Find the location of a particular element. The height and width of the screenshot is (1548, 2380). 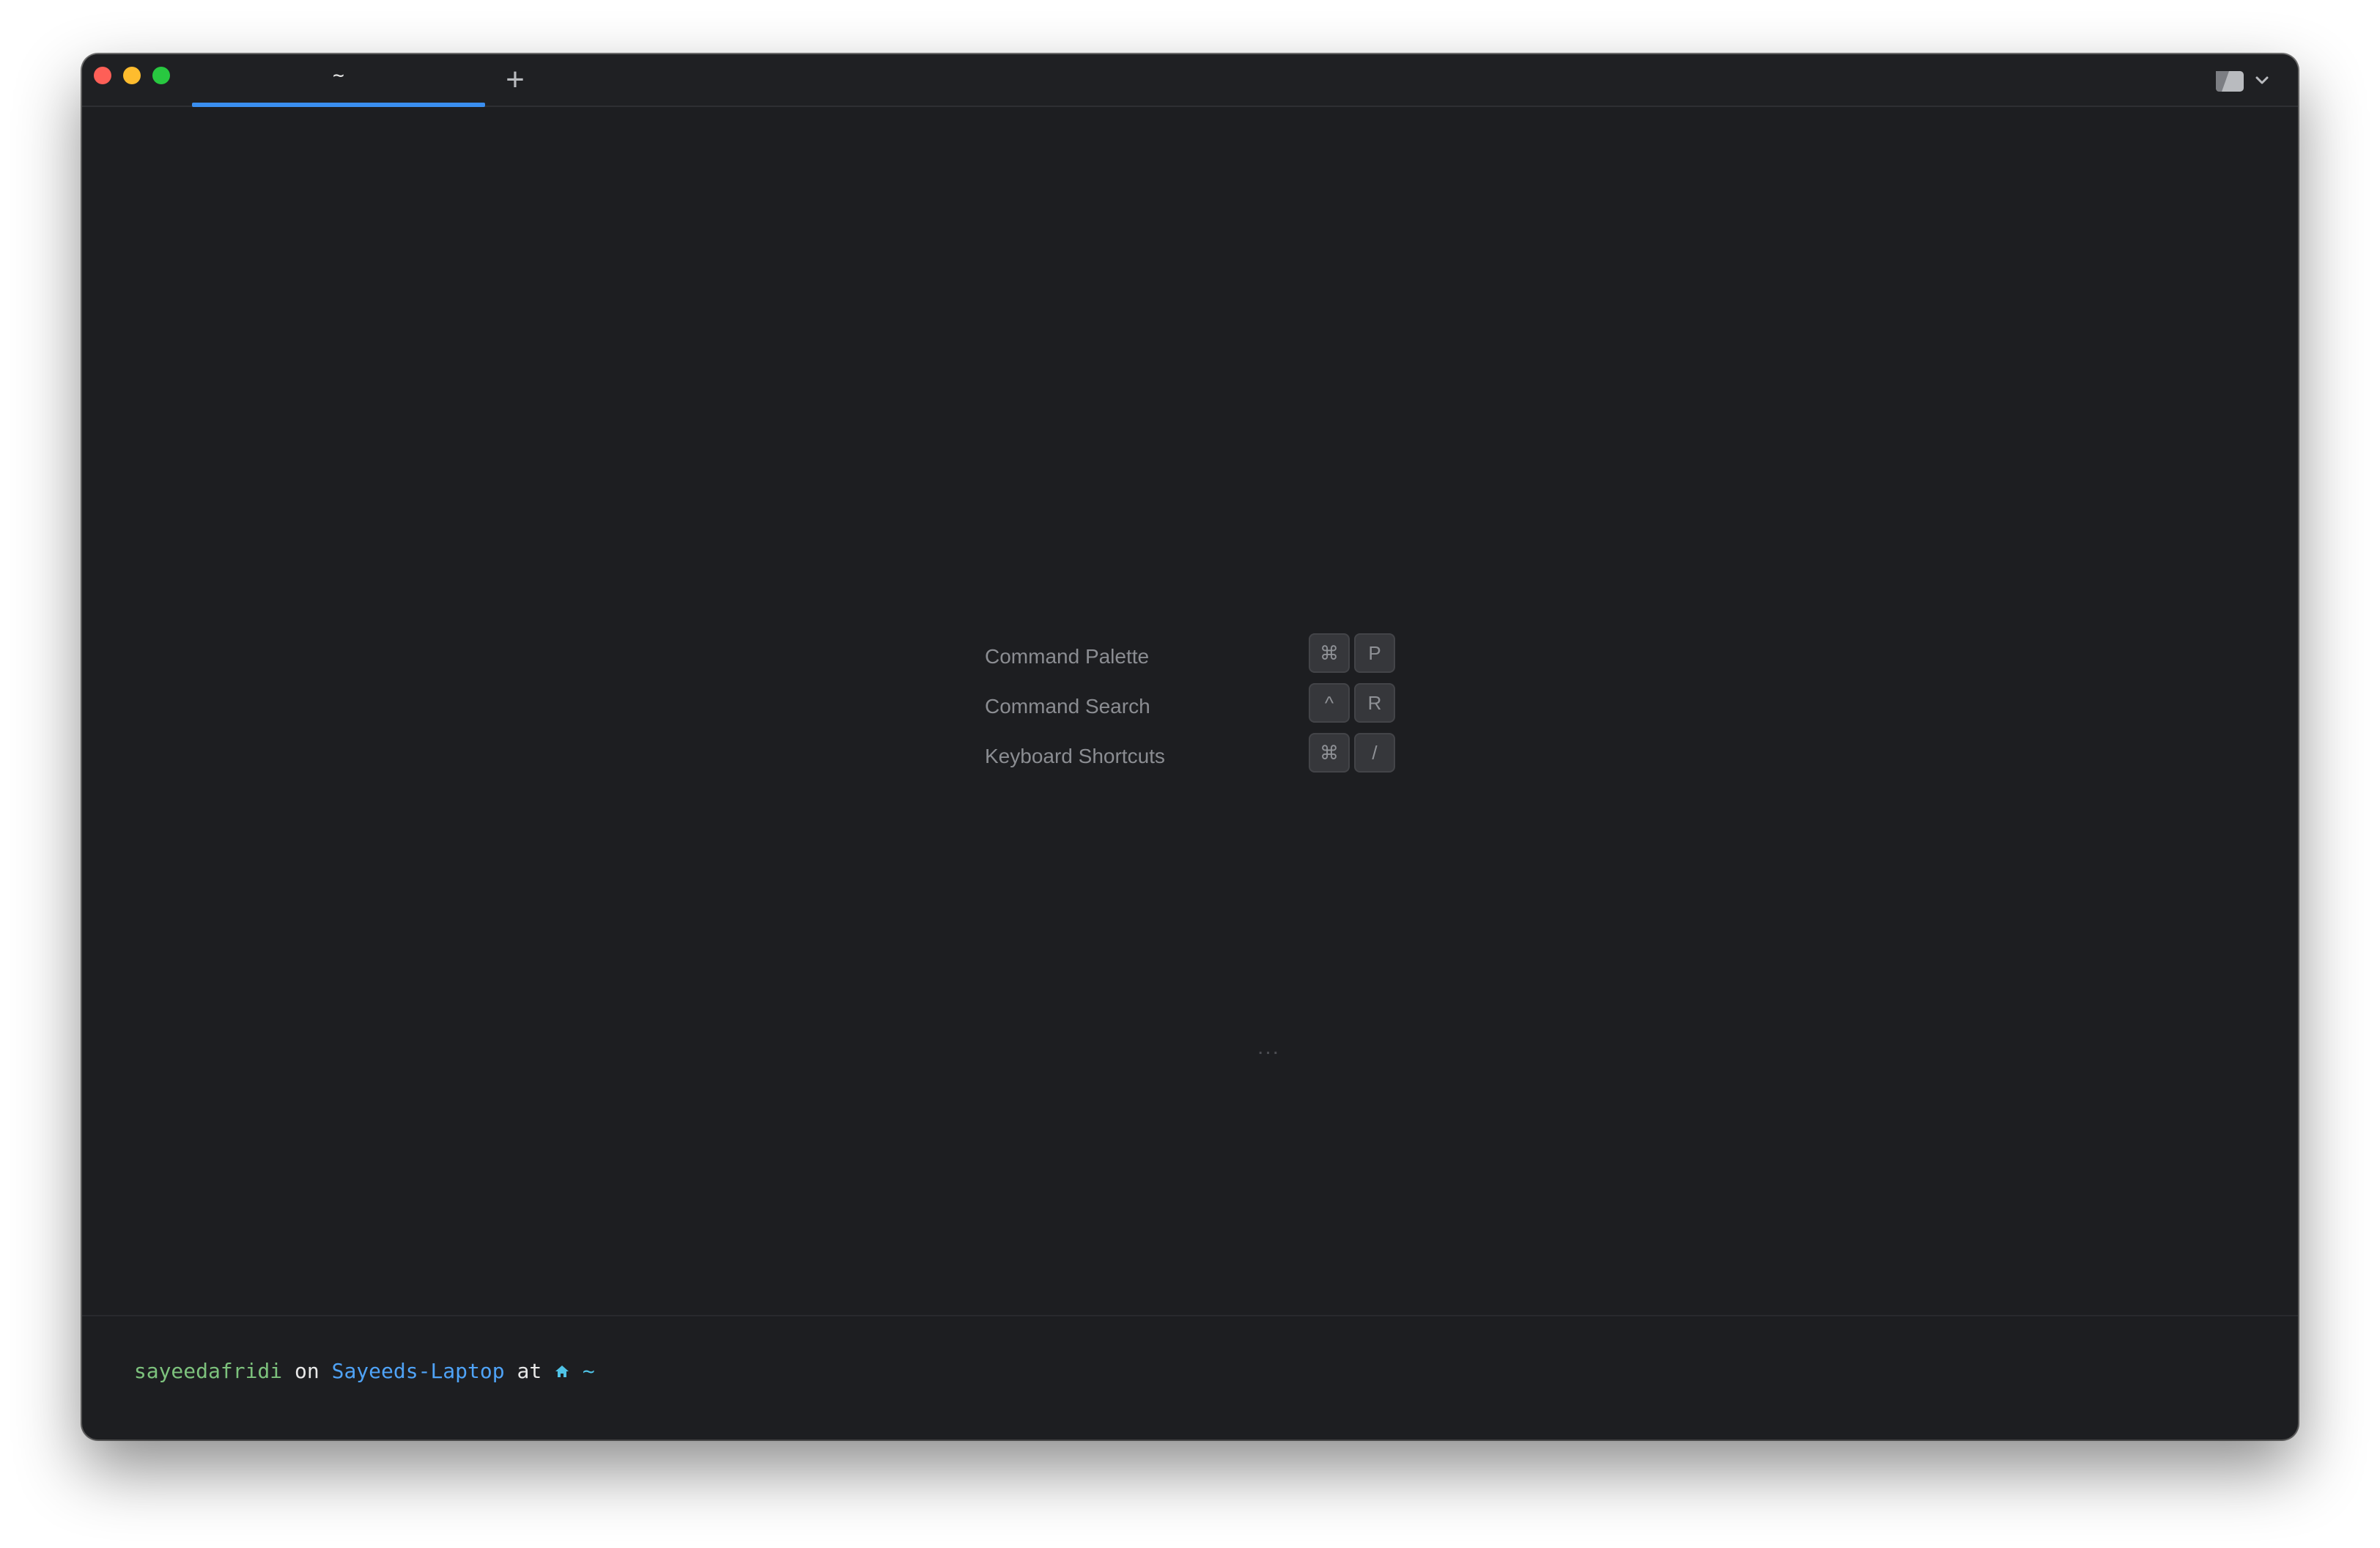

shortcut-label: Command Palette is located at coordinates (1067, 656).